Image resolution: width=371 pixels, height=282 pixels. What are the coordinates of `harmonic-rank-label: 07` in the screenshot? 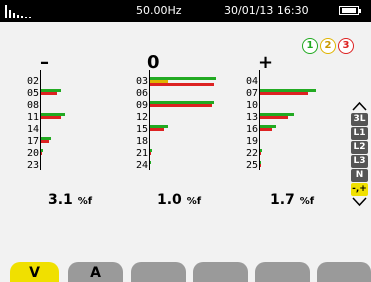 It's located at (251, 93).